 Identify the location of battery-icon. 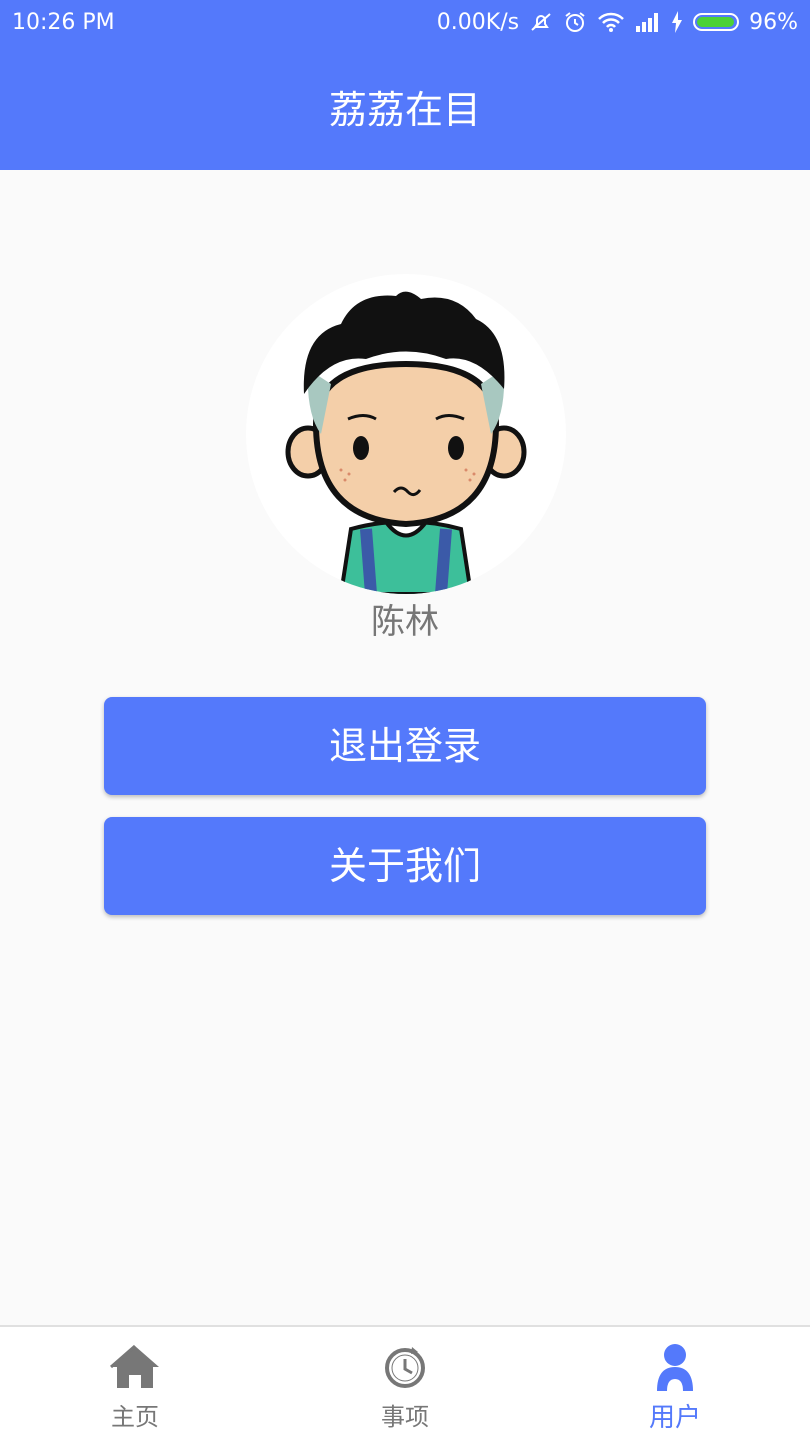
(716, 22).